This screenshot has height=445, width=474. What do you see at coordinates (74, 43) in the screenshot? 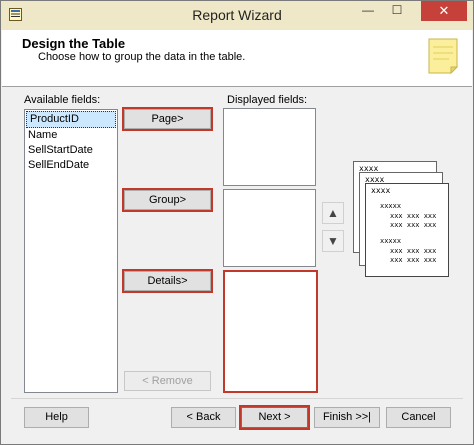
I see `page-title: Design the Table` at bounding box center [74, 43].